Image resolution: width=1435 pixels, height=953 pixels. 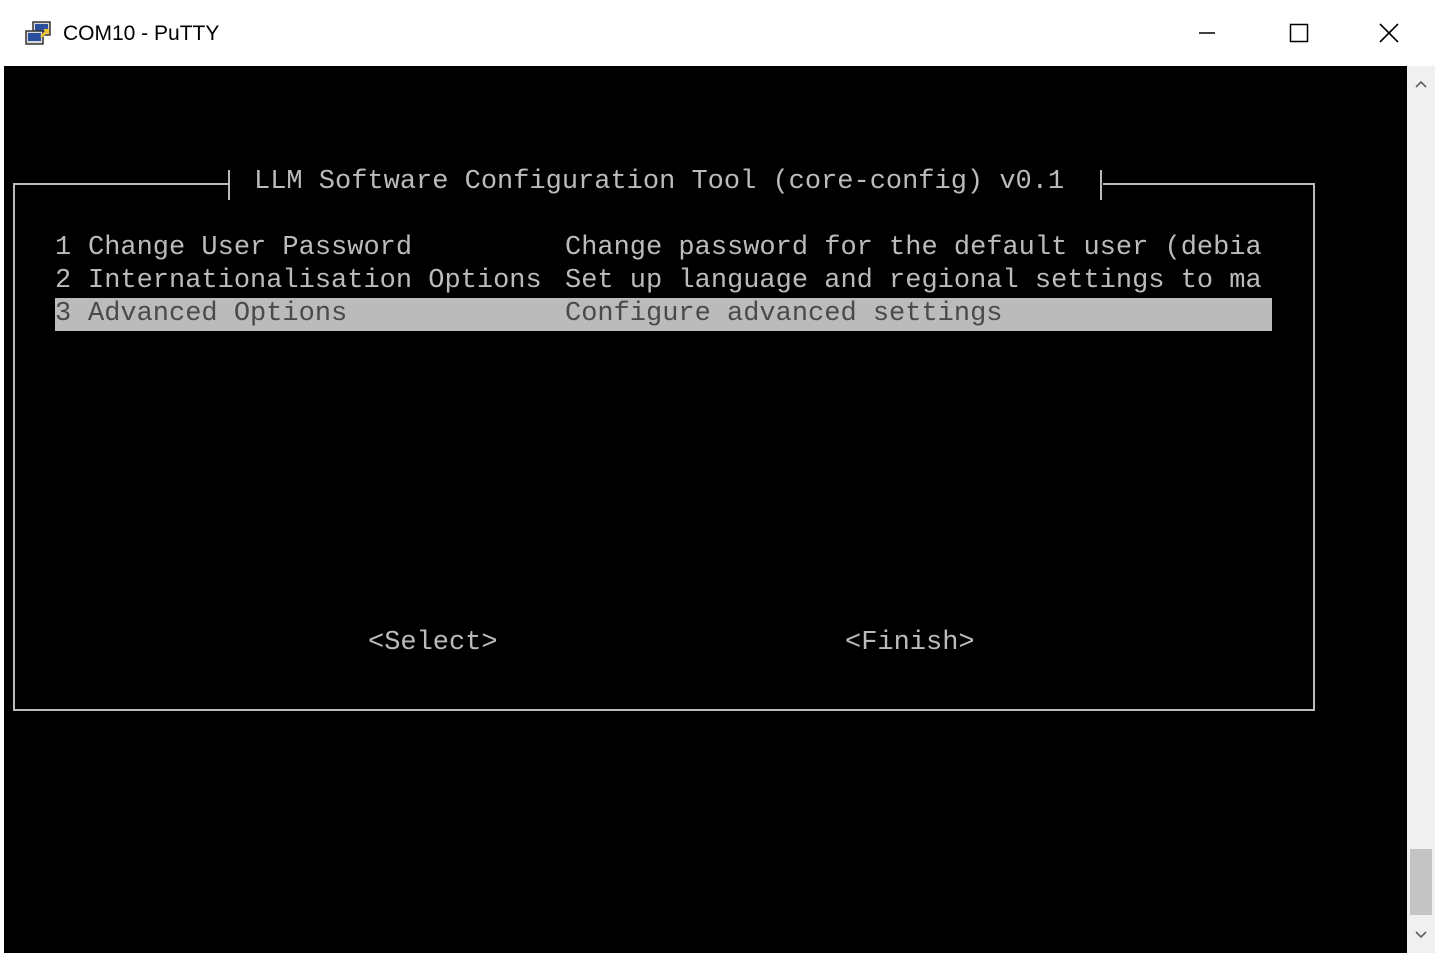 What do you see at coordinates (717, 33) in the screenshot?
I see `title-bar: COM10 - PuTTY` at bounding box center [717, 33].